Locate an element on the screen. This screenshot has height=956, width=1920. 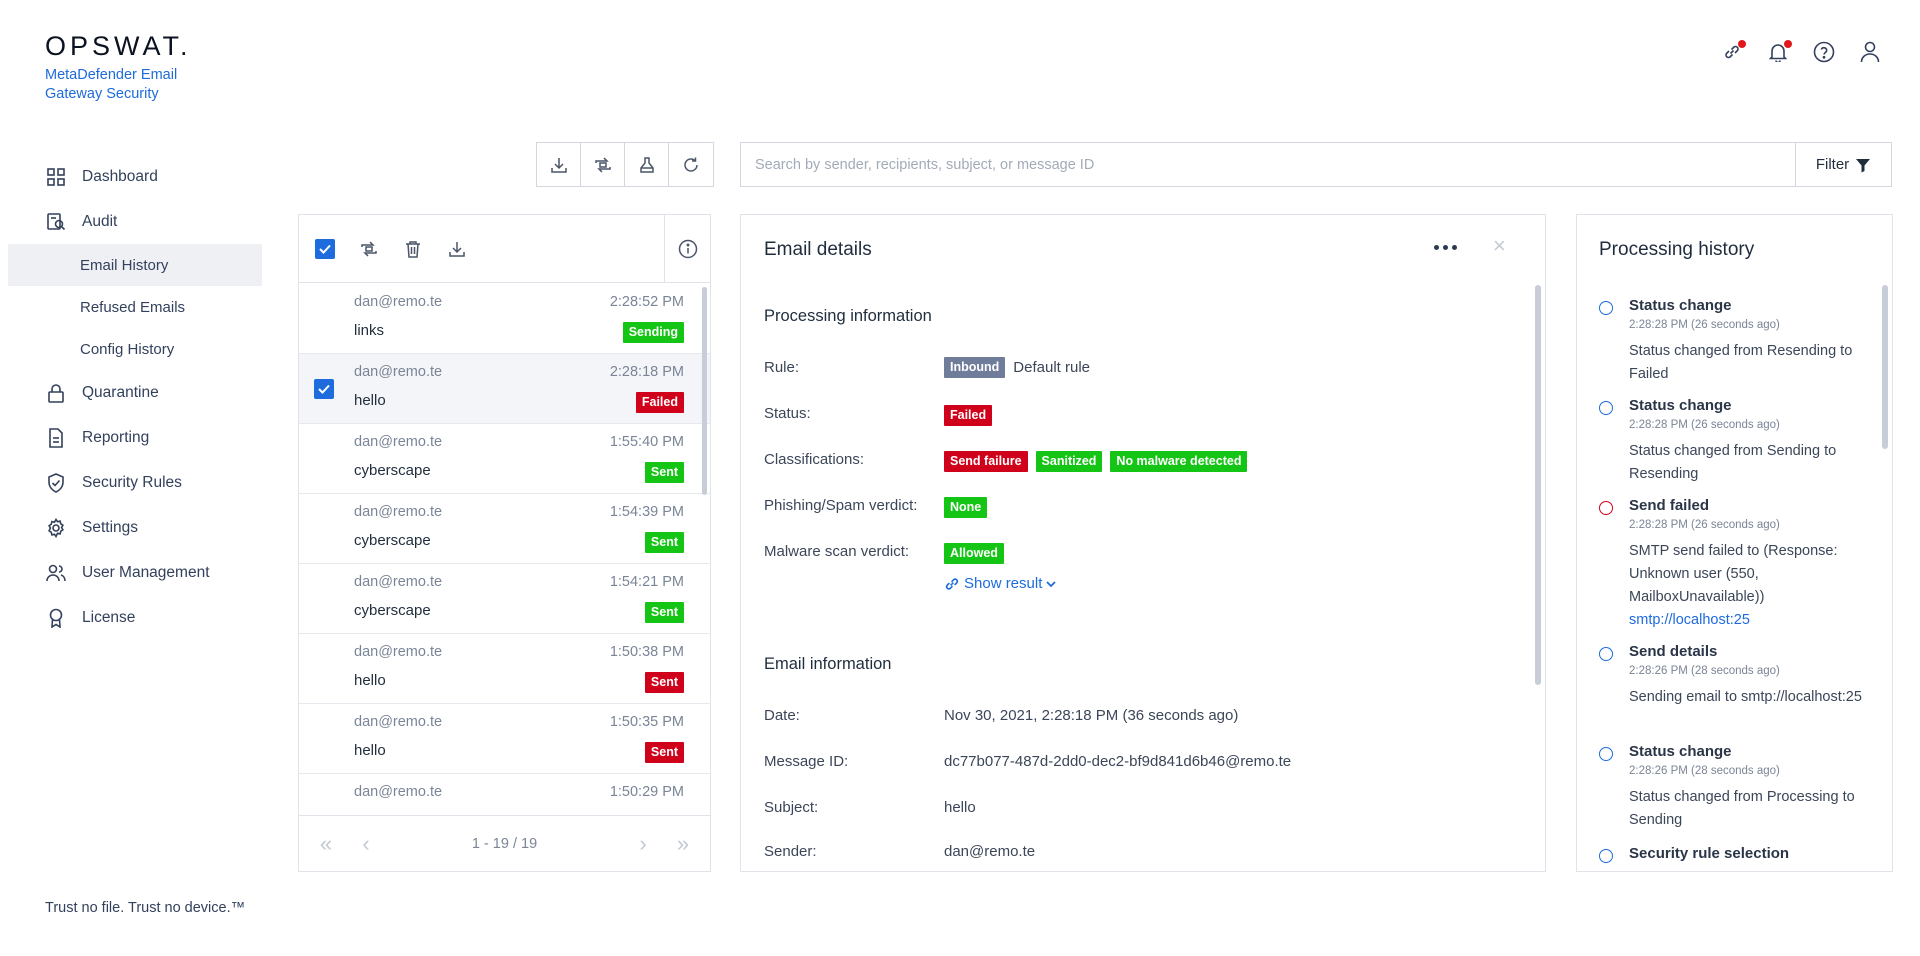
details-scrollbar is located at coordinates (1538, 485).